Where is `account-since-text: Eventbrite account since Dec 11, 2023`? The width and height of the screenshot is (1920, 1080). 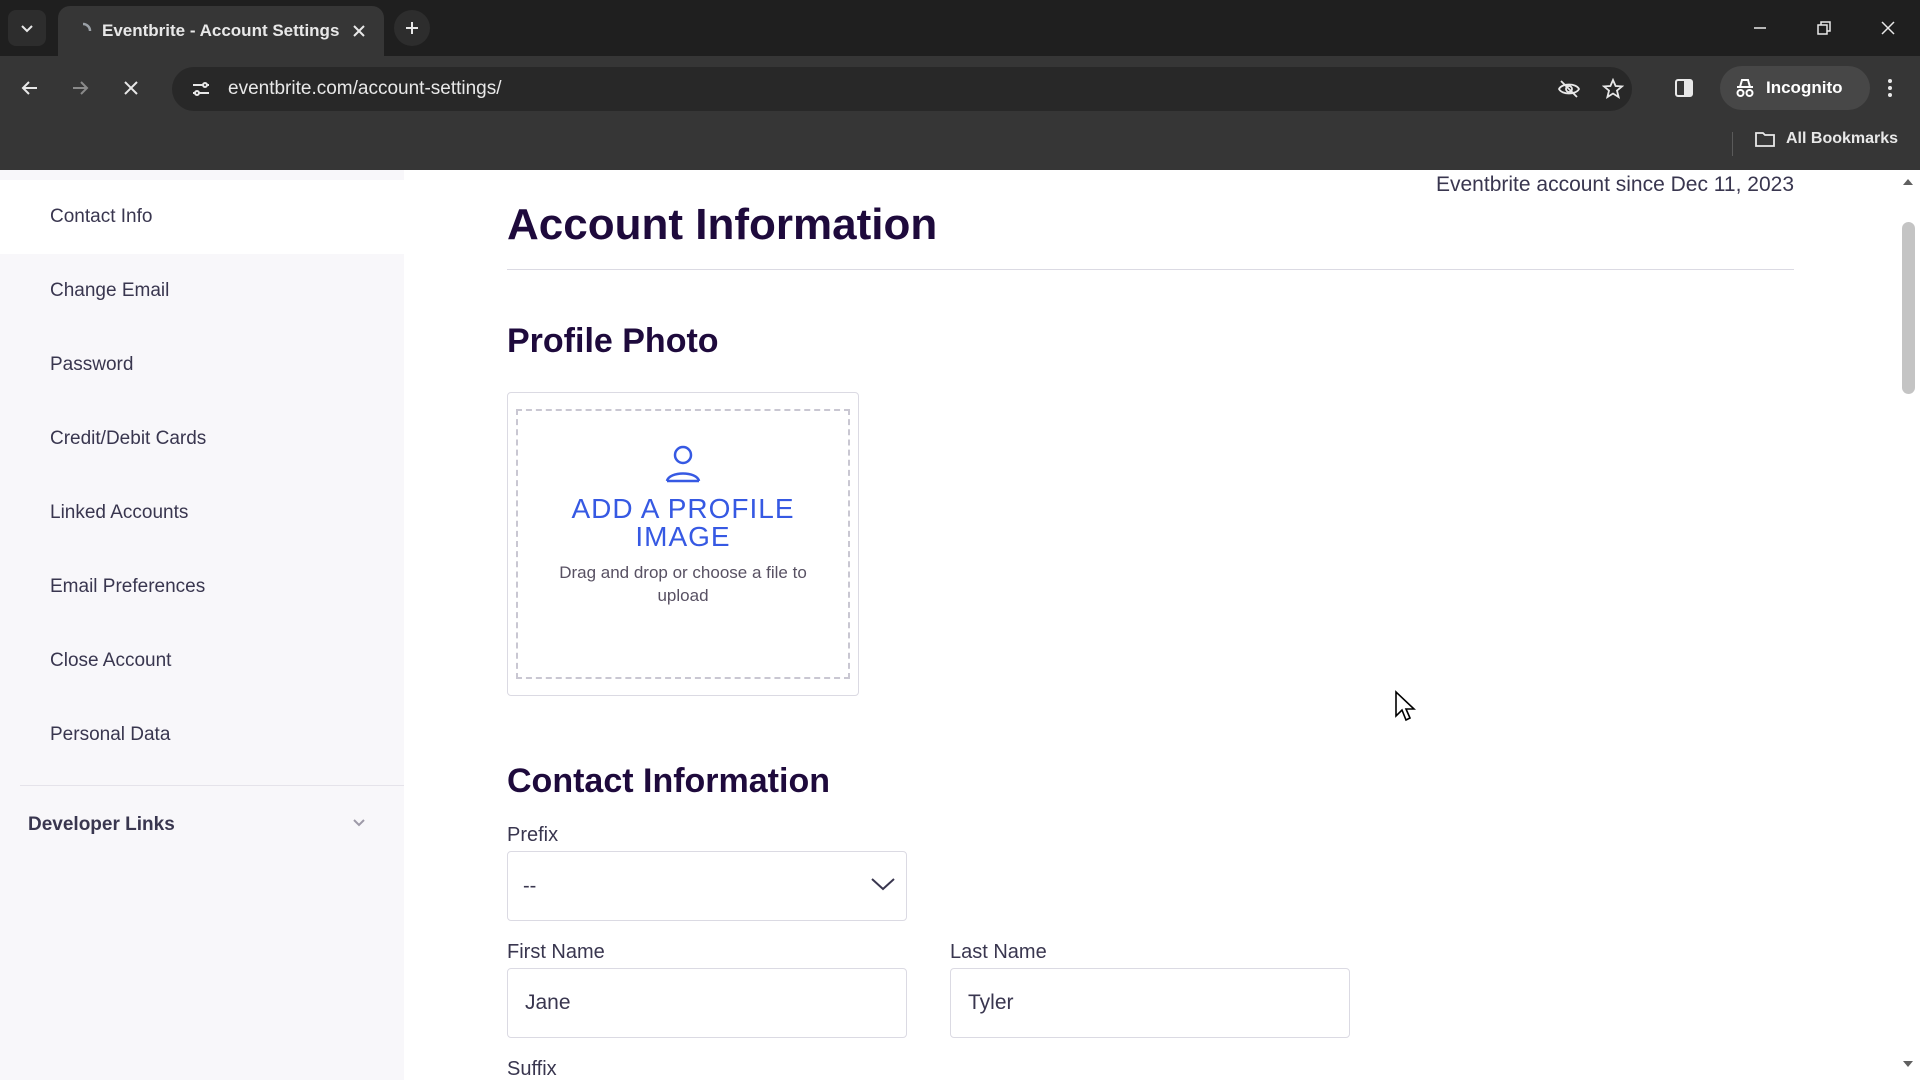
account-since-text: Eventbrite account since Dec 11, 2023 is located at coordinates (1615, 184).